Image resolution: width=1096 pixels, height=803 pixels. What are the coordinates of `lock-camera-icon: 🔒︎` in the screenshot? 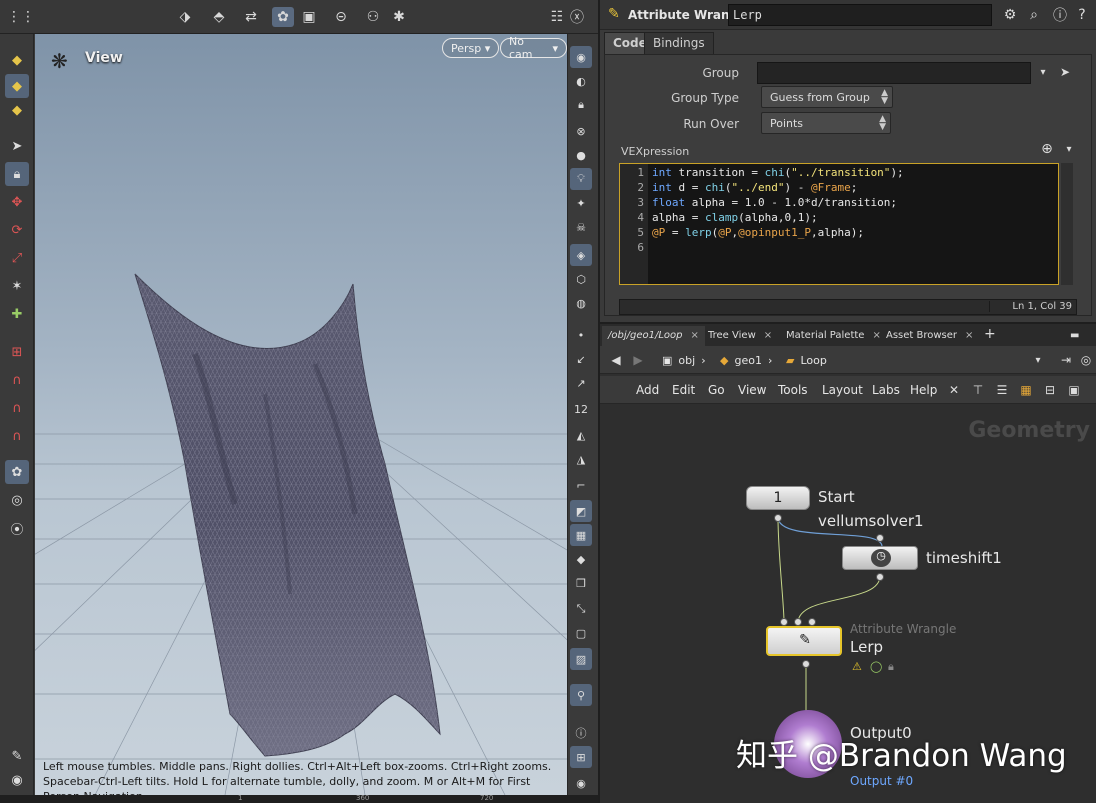 It's located at (581, 105).